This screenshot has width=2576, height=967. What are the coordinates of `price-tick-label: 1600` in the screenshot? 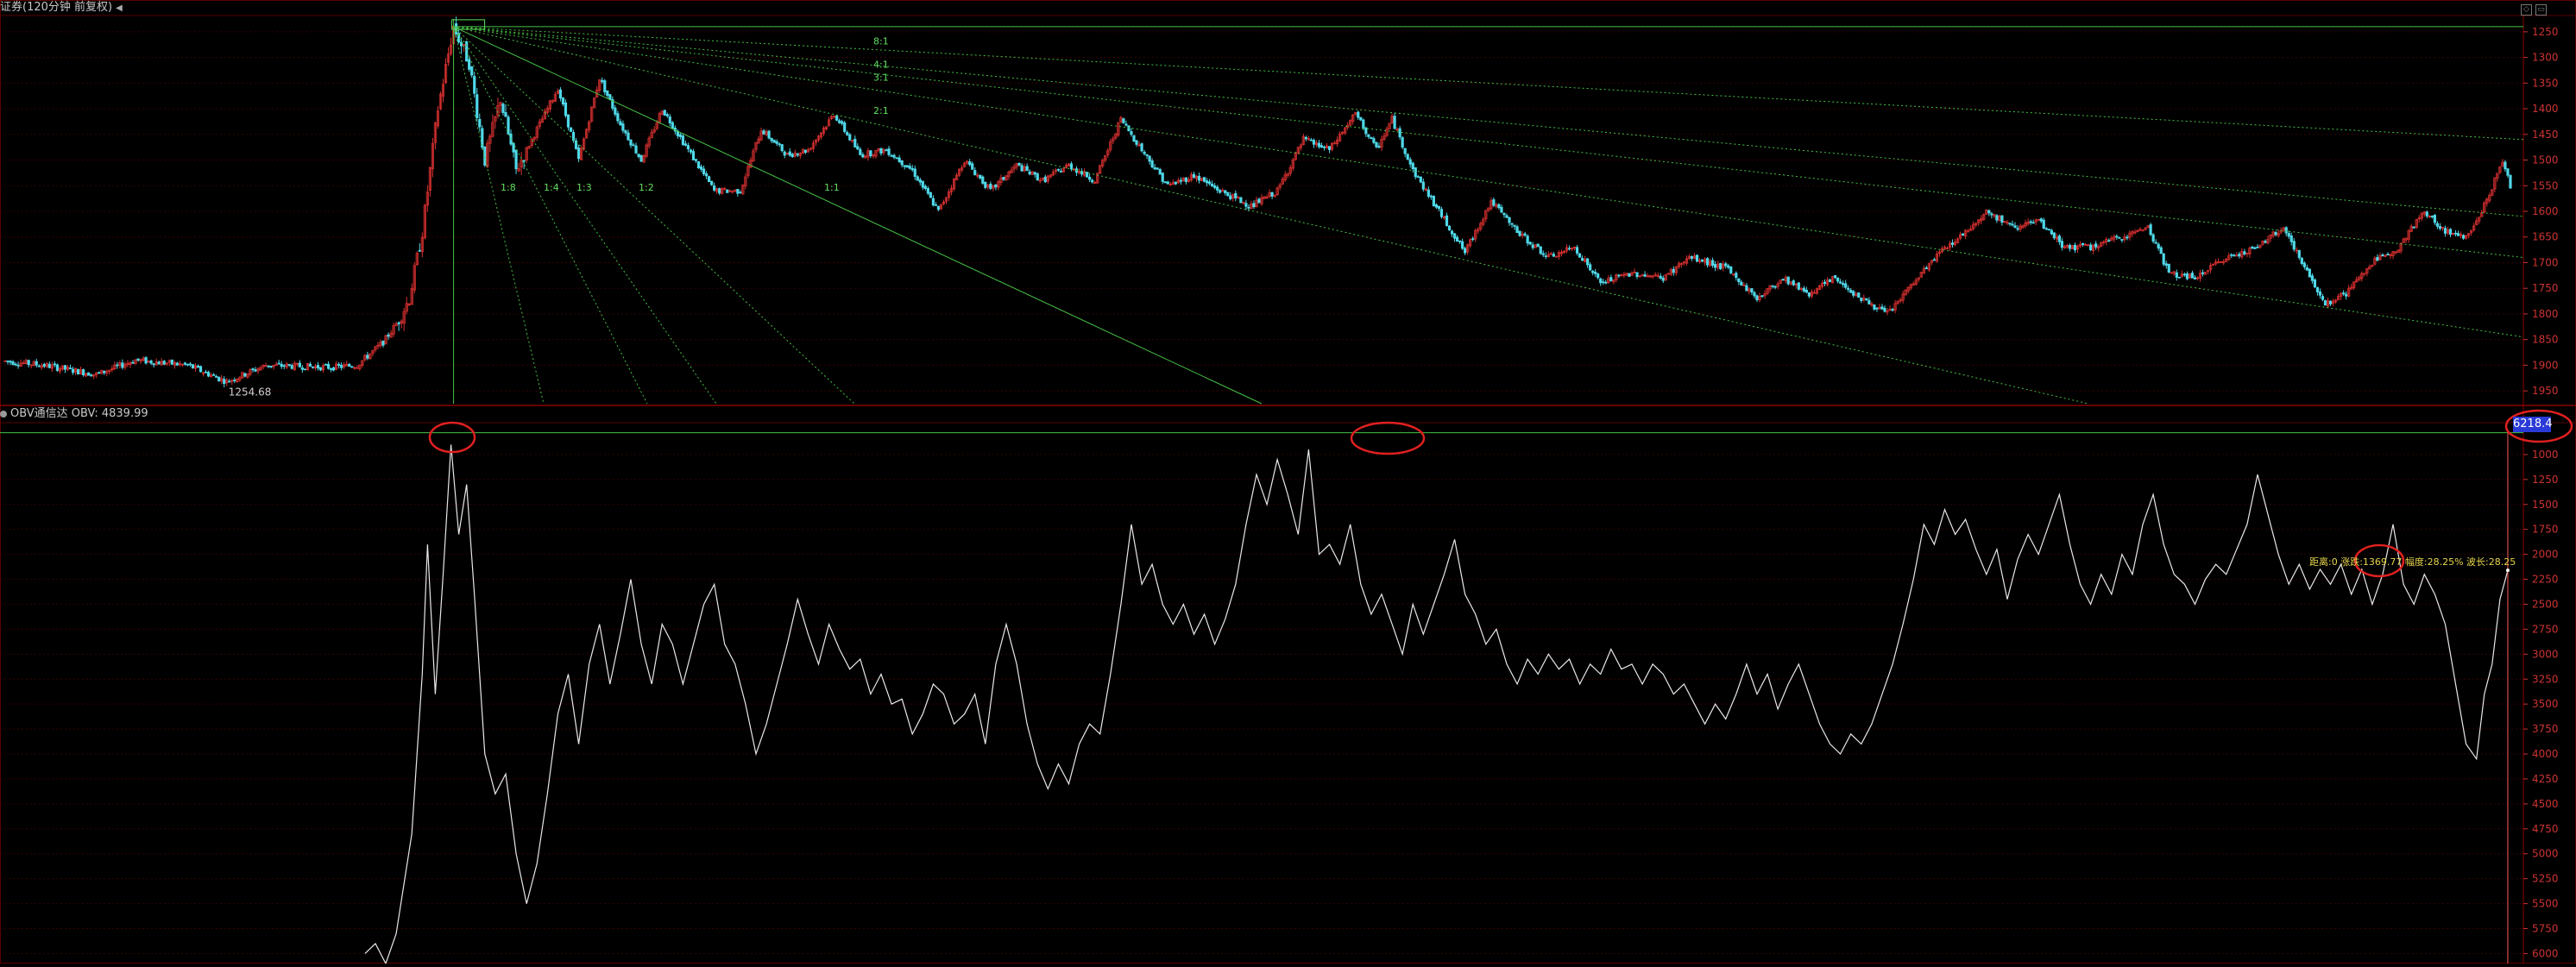 It's located at (2545, 211).